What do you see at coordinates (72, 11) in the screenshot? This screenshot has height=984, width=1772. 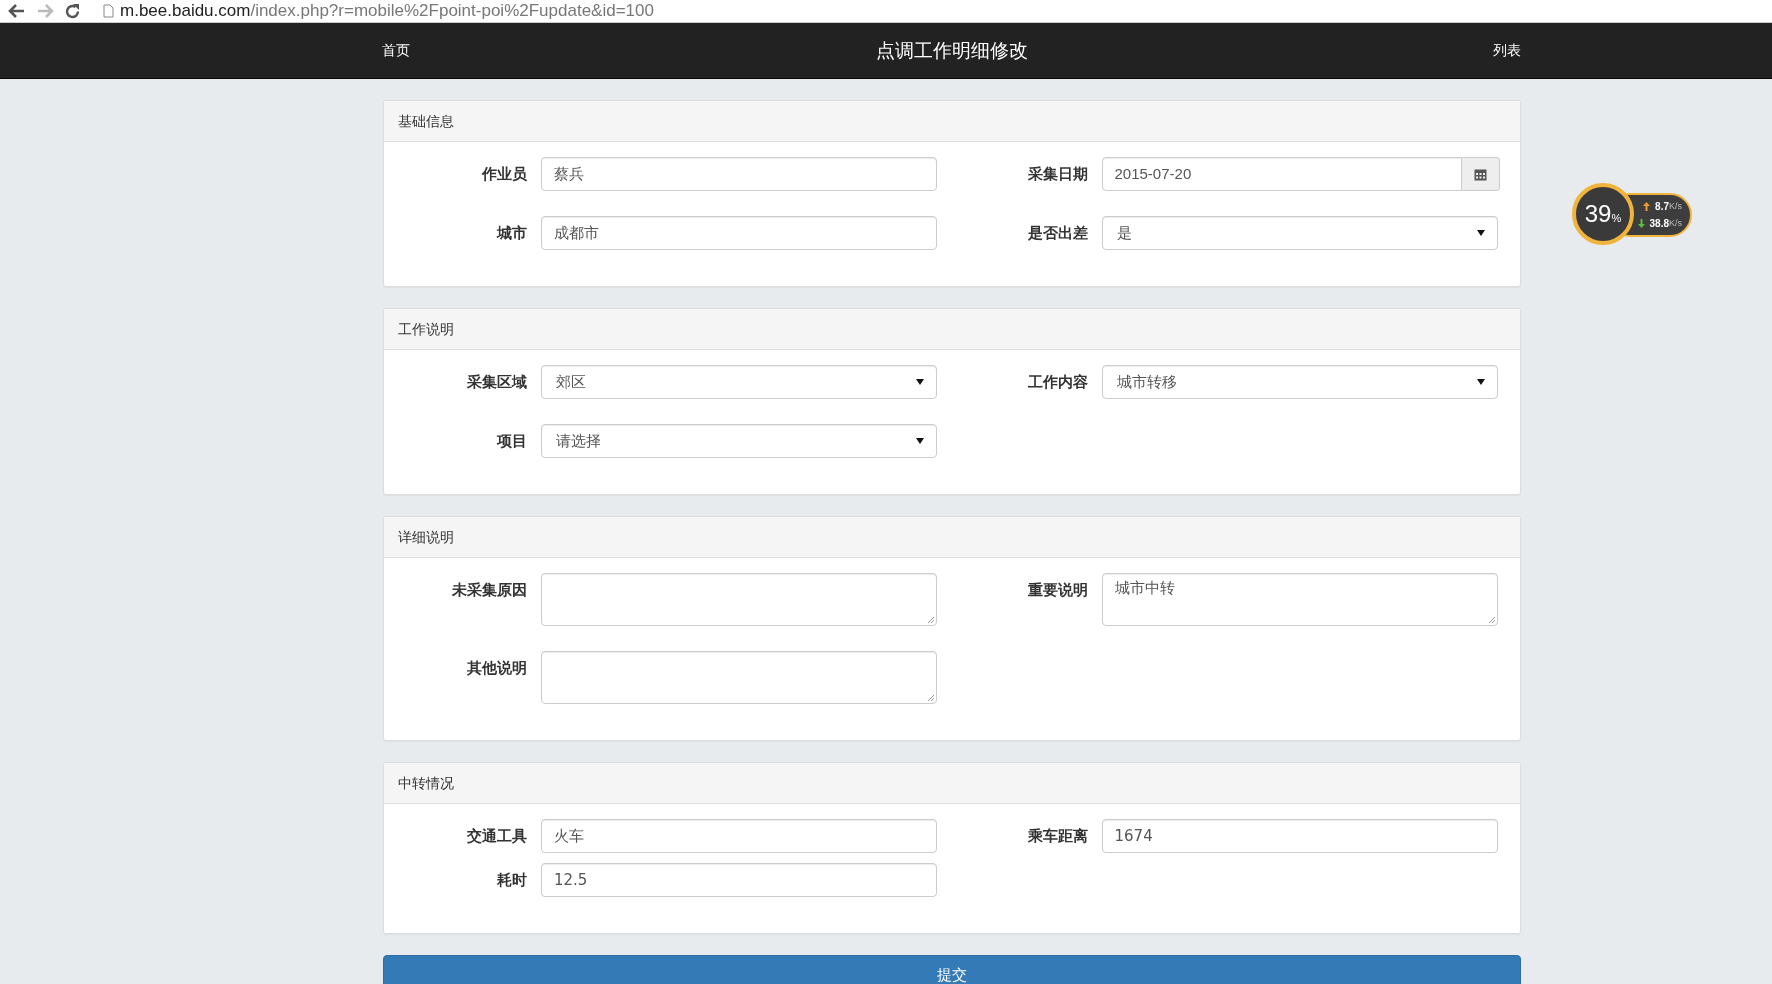 I see `reload-icon` at bounding box center [72, 11].